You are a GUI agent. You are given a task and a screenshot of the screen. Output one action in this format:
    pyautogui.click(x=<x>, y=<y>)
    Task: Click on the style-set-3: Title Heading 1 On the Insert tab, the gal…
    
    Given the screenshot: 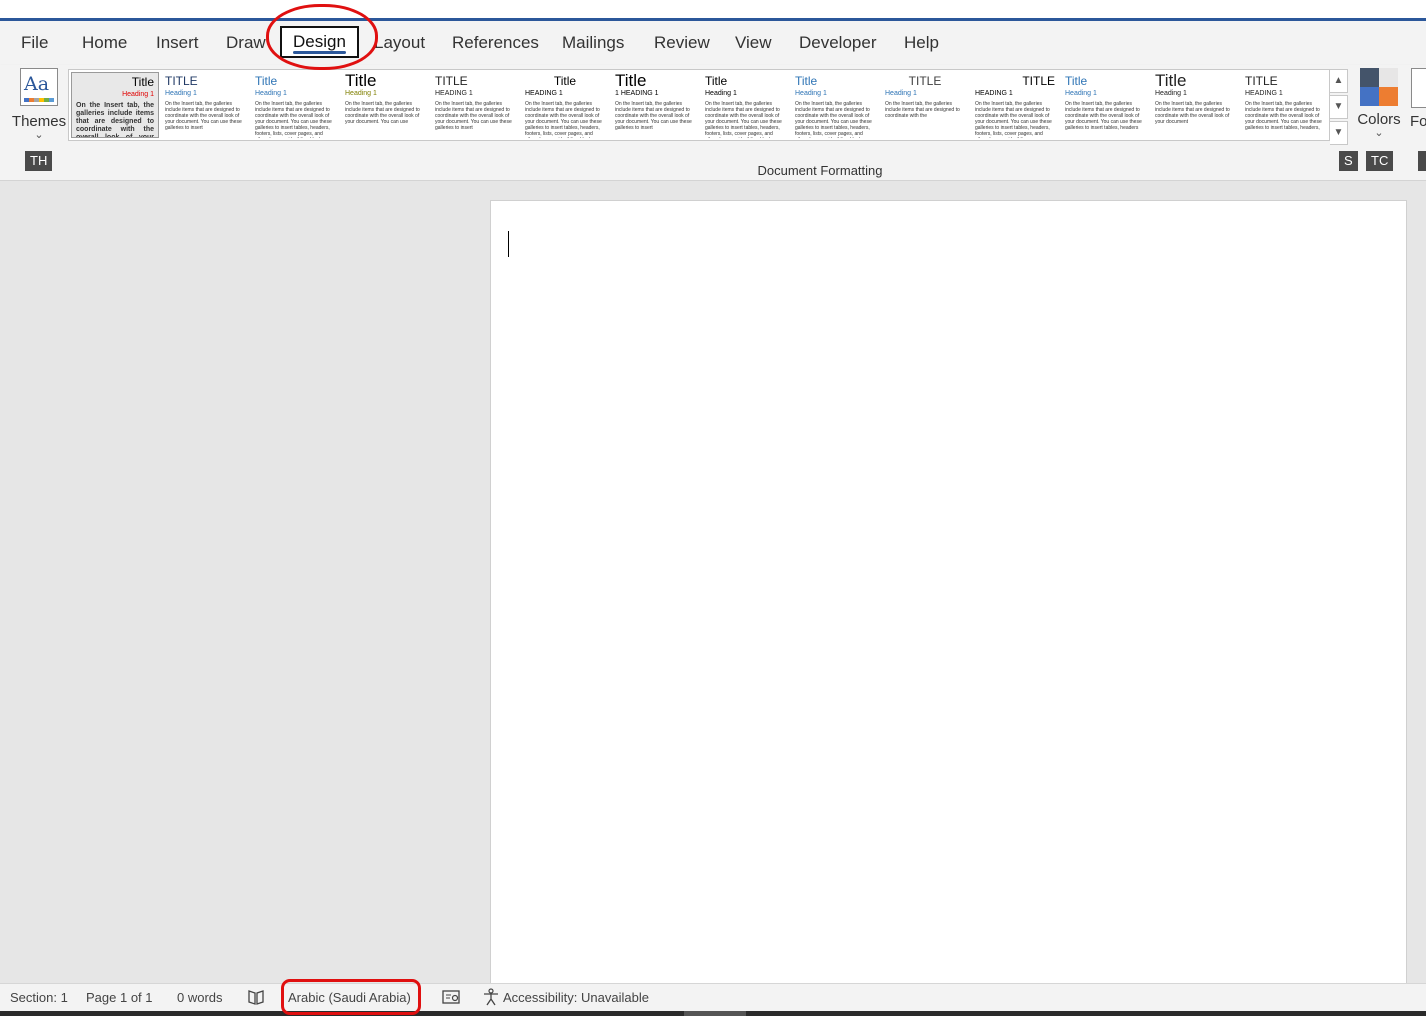 What is the action you would take?
    pyautogui.click(x=295, y=105)
    